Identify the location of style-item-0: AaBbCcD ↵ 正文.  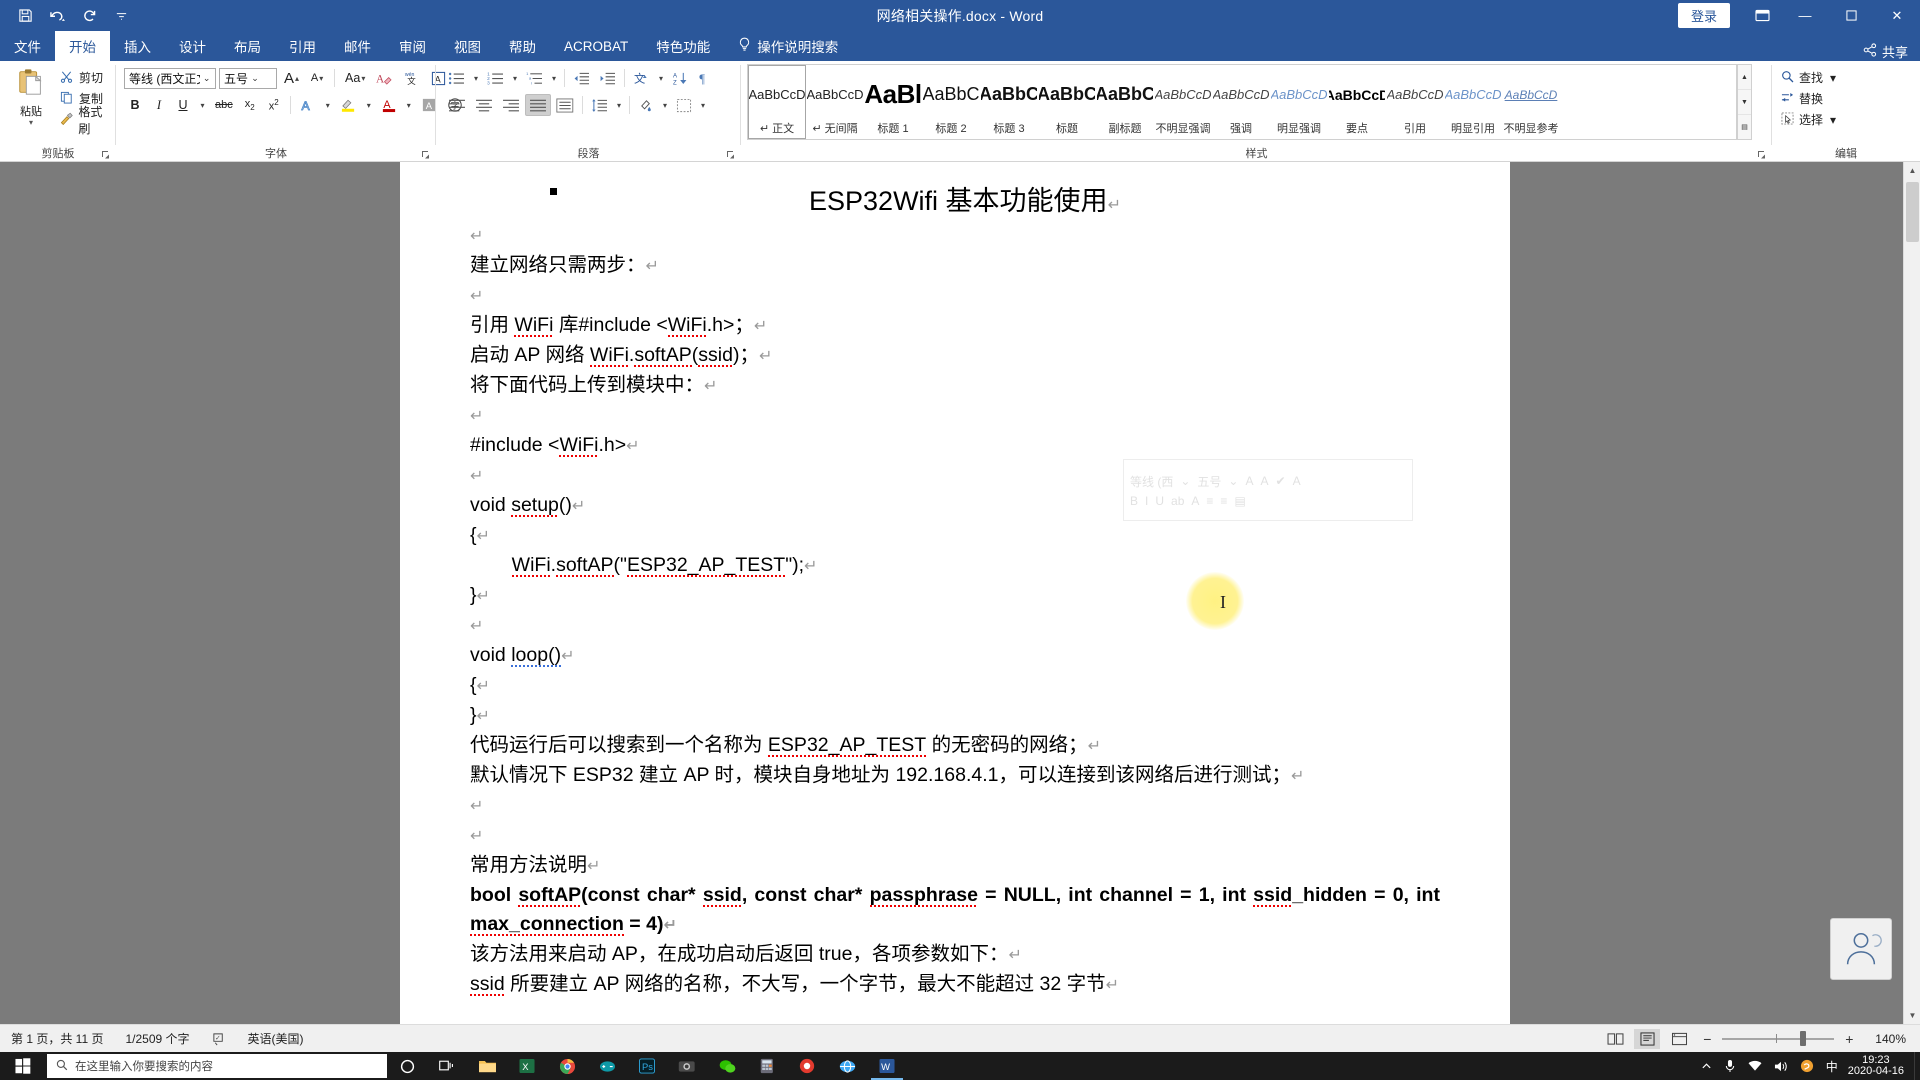
(777, 102).